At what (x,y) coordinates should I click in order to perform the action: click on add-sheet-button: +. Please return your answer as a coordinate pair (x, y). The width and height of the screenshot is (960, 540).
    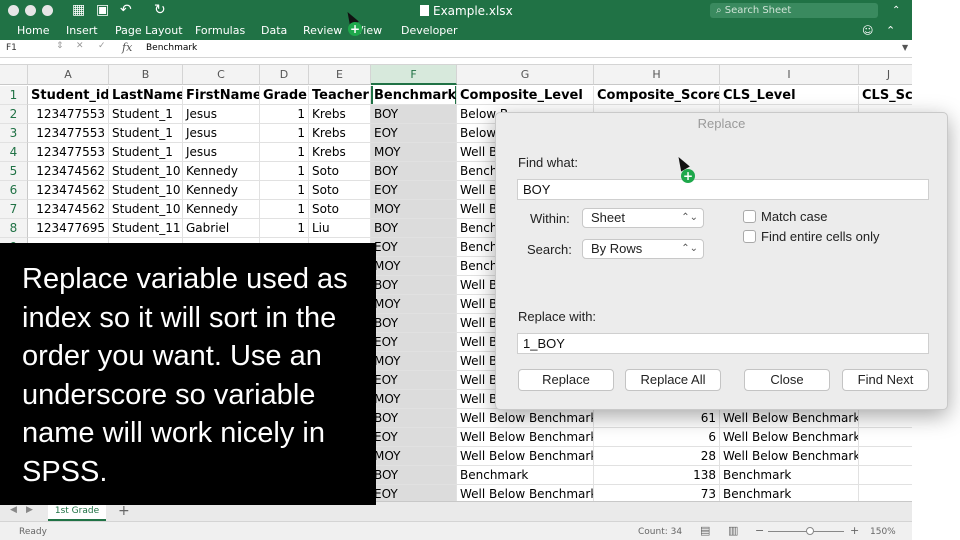
    Looking at the image, I should click on (124, 511).